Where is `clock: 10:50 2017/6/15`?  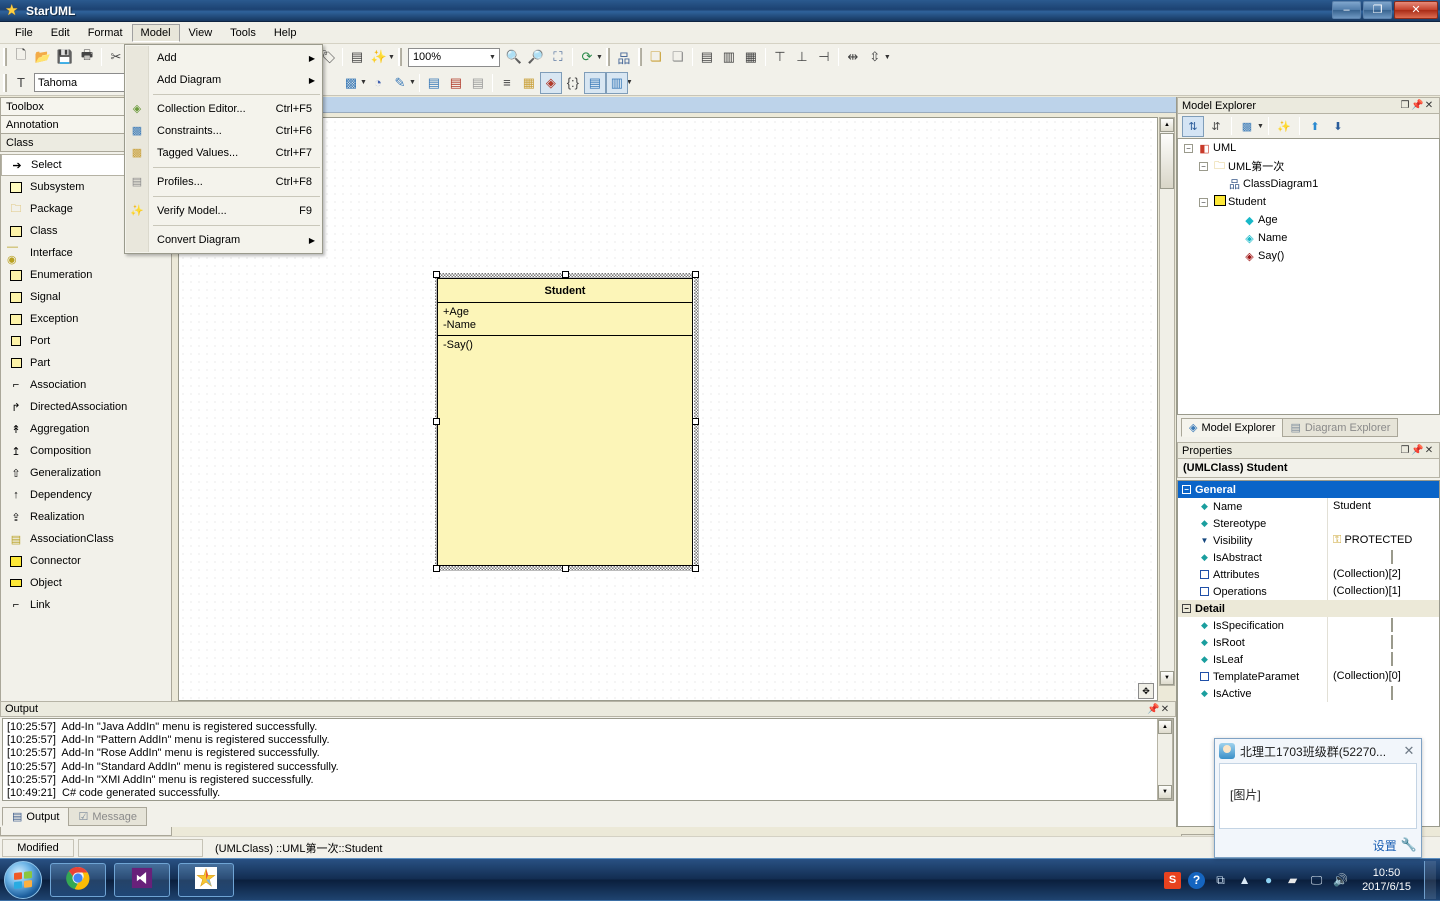
clock: 10:50 2017/6/15 is located at coordinates (1386, 880).